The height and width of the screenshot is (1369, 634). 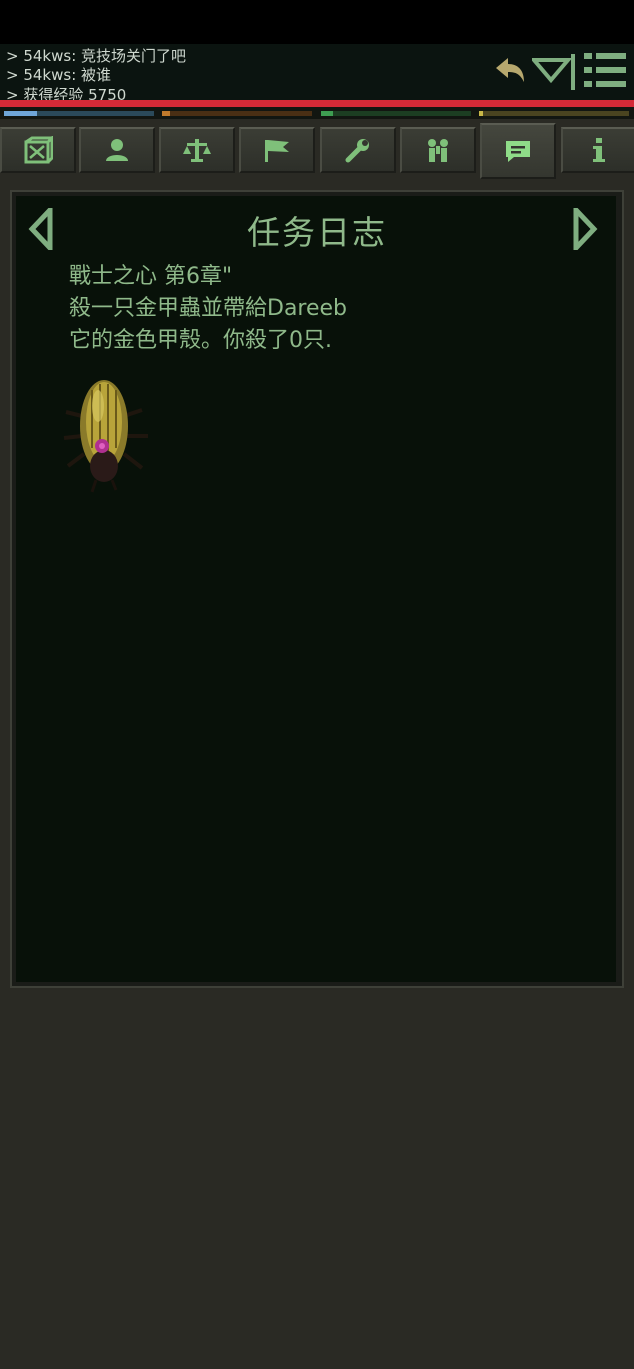 I want to click on tab-map, so click(x=277, y=150).